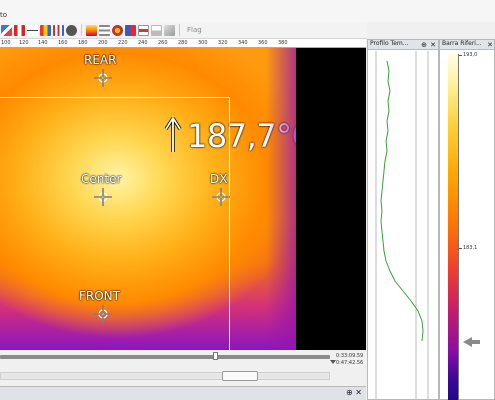 Image resolution: width=495 pixels, height=400 pixels. What do you see at coordinates (123, 43) in the screenshot?
I see `ruler-tick: 220` at bounding box center [123, 43].